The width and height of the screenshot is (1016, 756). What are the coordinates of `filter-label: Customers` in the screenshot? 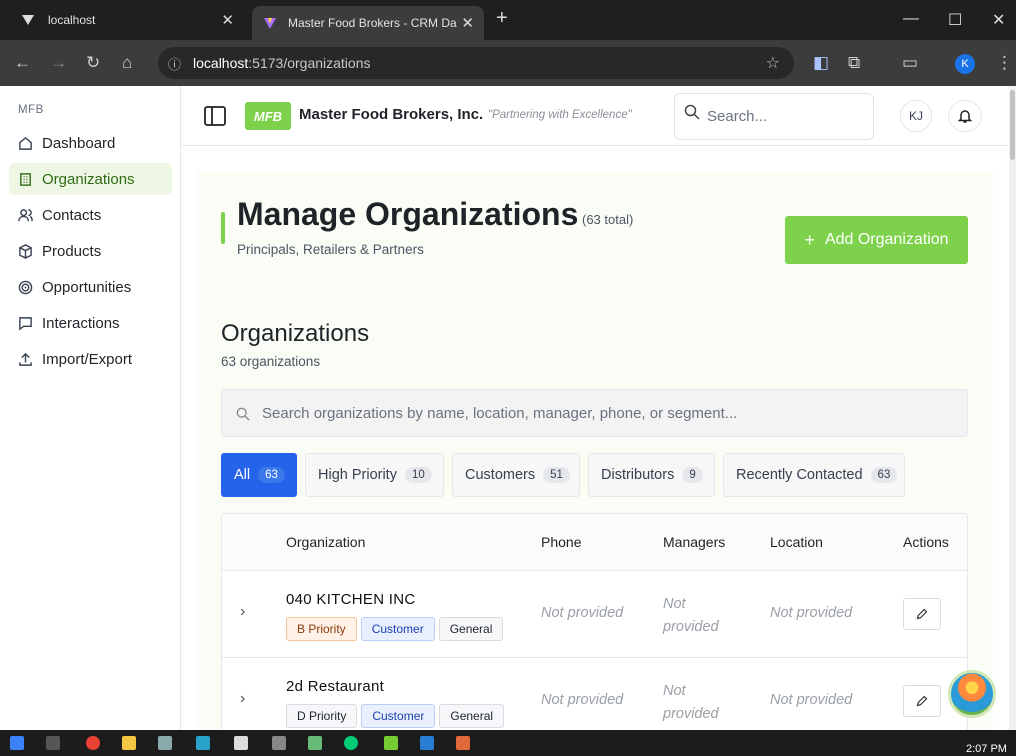 It's located at (500, 475).